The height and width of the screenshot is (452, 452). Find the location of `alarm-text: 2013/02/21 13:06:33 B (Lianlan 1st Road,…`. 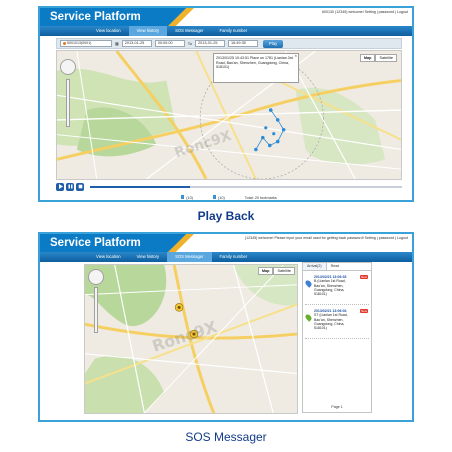

alarm-text: 2013/02/21 13:06:33 B (Lianlan 1st Road,… is located at coordinates (335, 285).